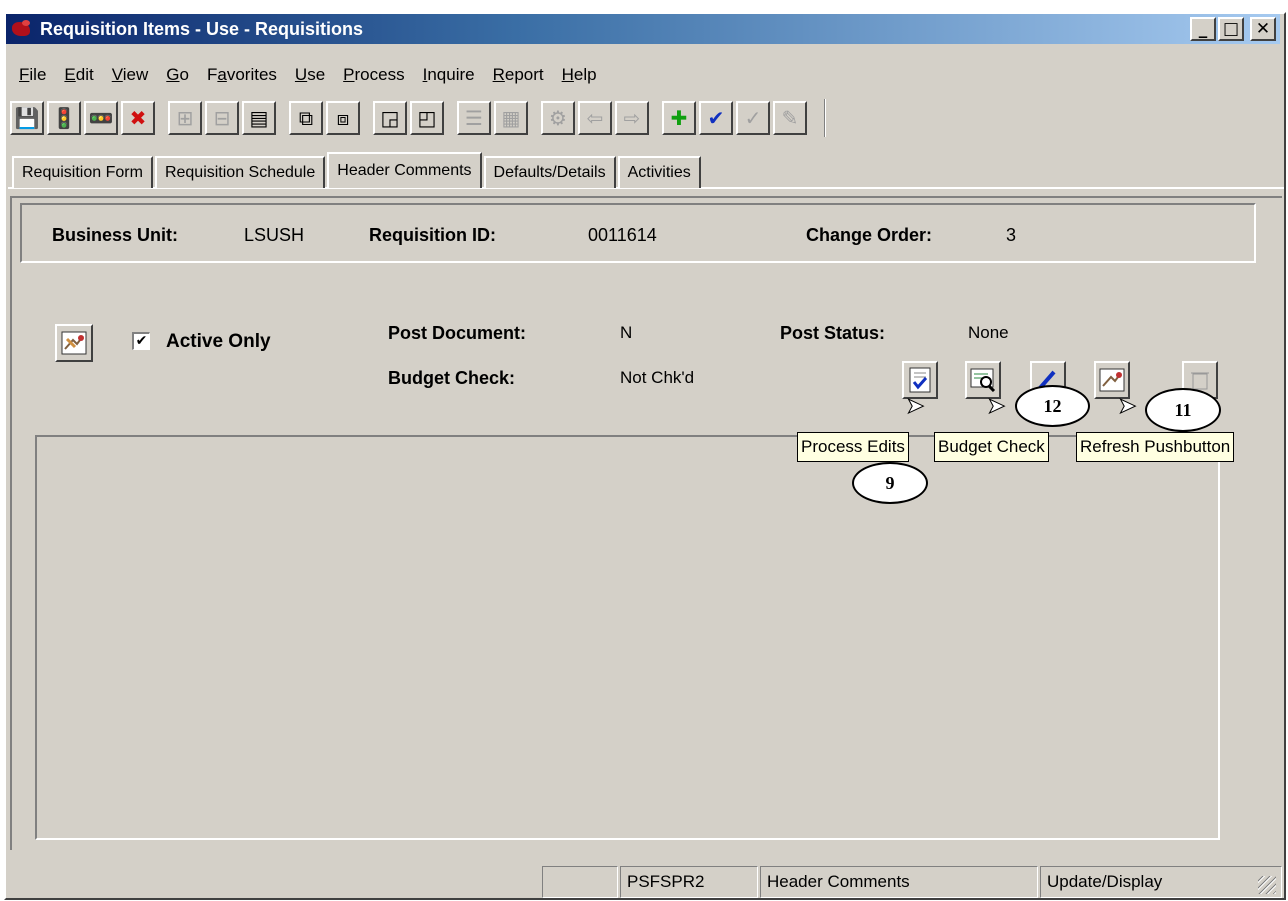 This screenshot has height=901, width=1288. I want to click on requisition-id-value: 0011614, so click(622, 235).